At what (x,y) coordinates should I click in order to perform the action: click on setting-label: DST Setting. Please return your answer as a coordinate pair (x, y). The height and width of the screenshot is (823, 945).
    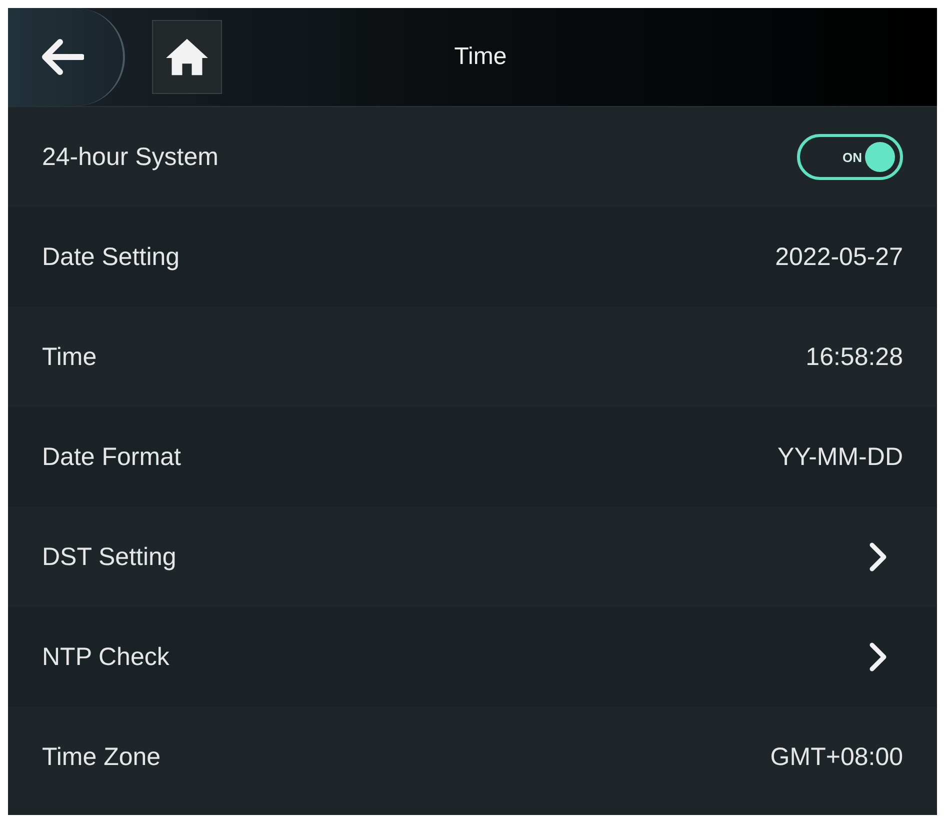
    Looking at the image, I should click on (109, 557).